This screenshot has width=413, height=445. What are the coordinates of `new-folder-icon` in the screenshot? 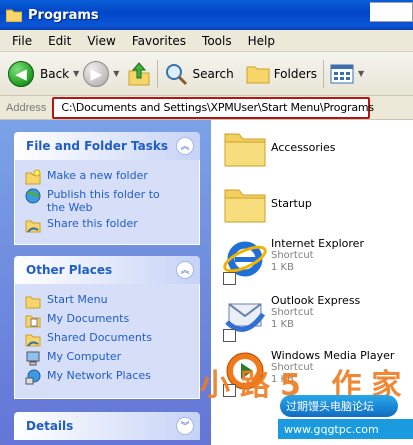 It's located at (33, 177).